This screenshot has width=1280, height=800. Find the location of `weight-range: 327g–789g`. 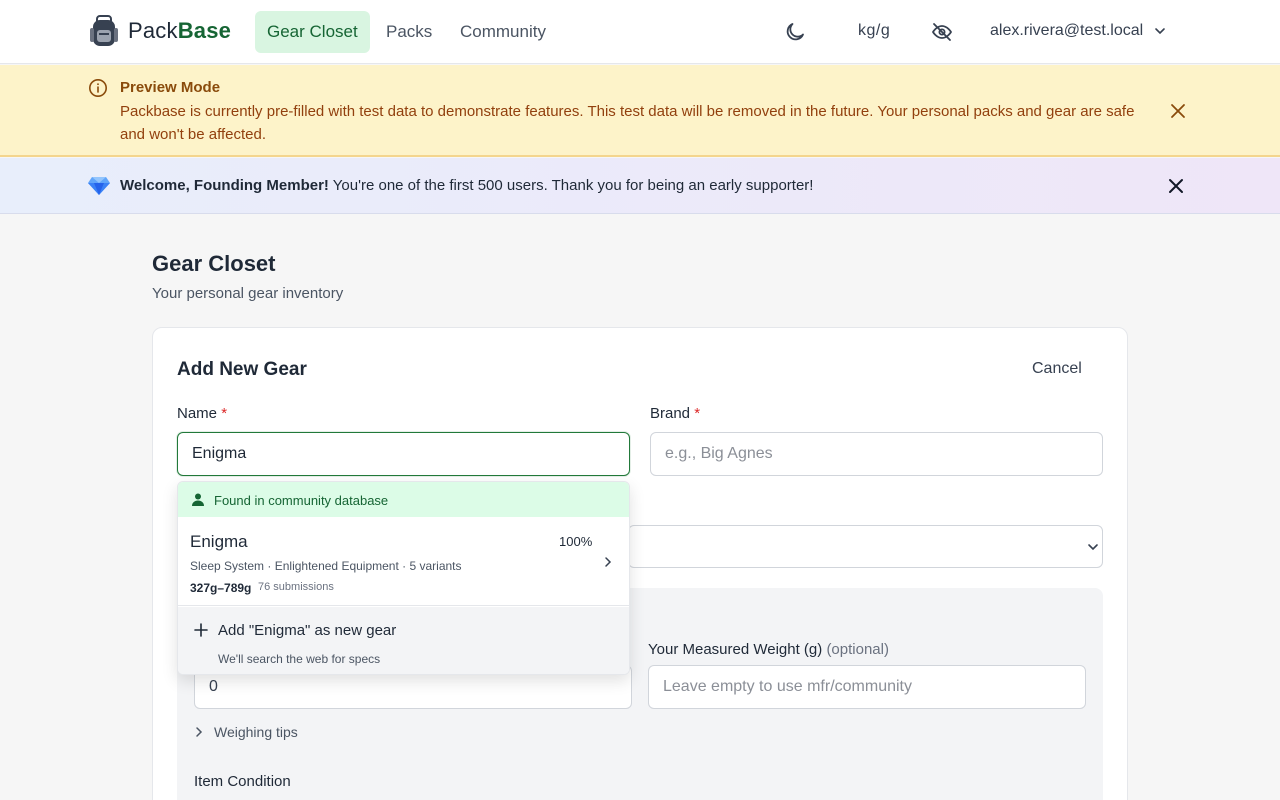

weight-range: 327g–789g is located at coordinates (221, 588).